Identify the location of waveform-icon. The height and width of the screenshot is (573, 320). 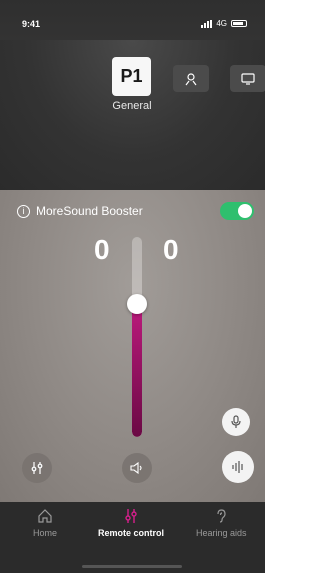
(237, 467).